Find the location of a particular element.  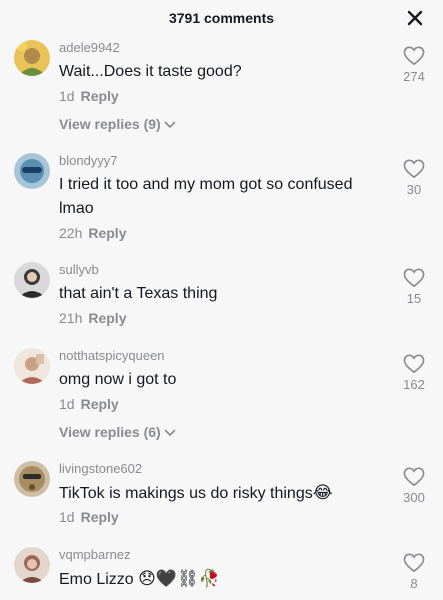

comment-text: that ain't a Texas thing is located at coordinates (138, 293).